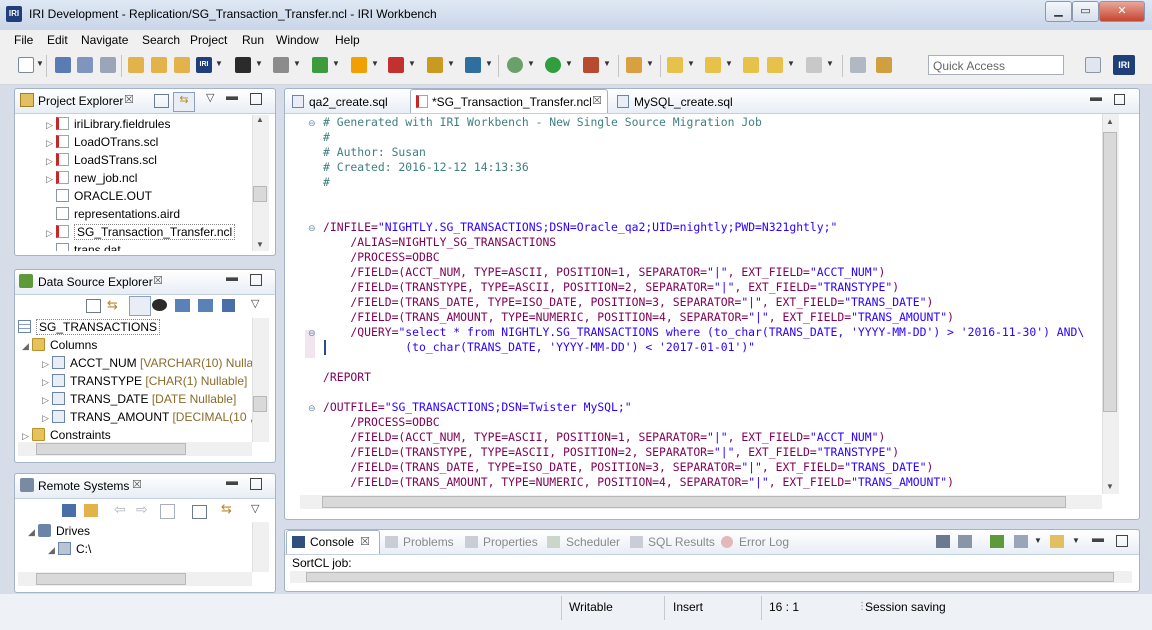 The width and height of the screenshot is (1152, 630). I want to click on menu-file: File, so click(23, 40).